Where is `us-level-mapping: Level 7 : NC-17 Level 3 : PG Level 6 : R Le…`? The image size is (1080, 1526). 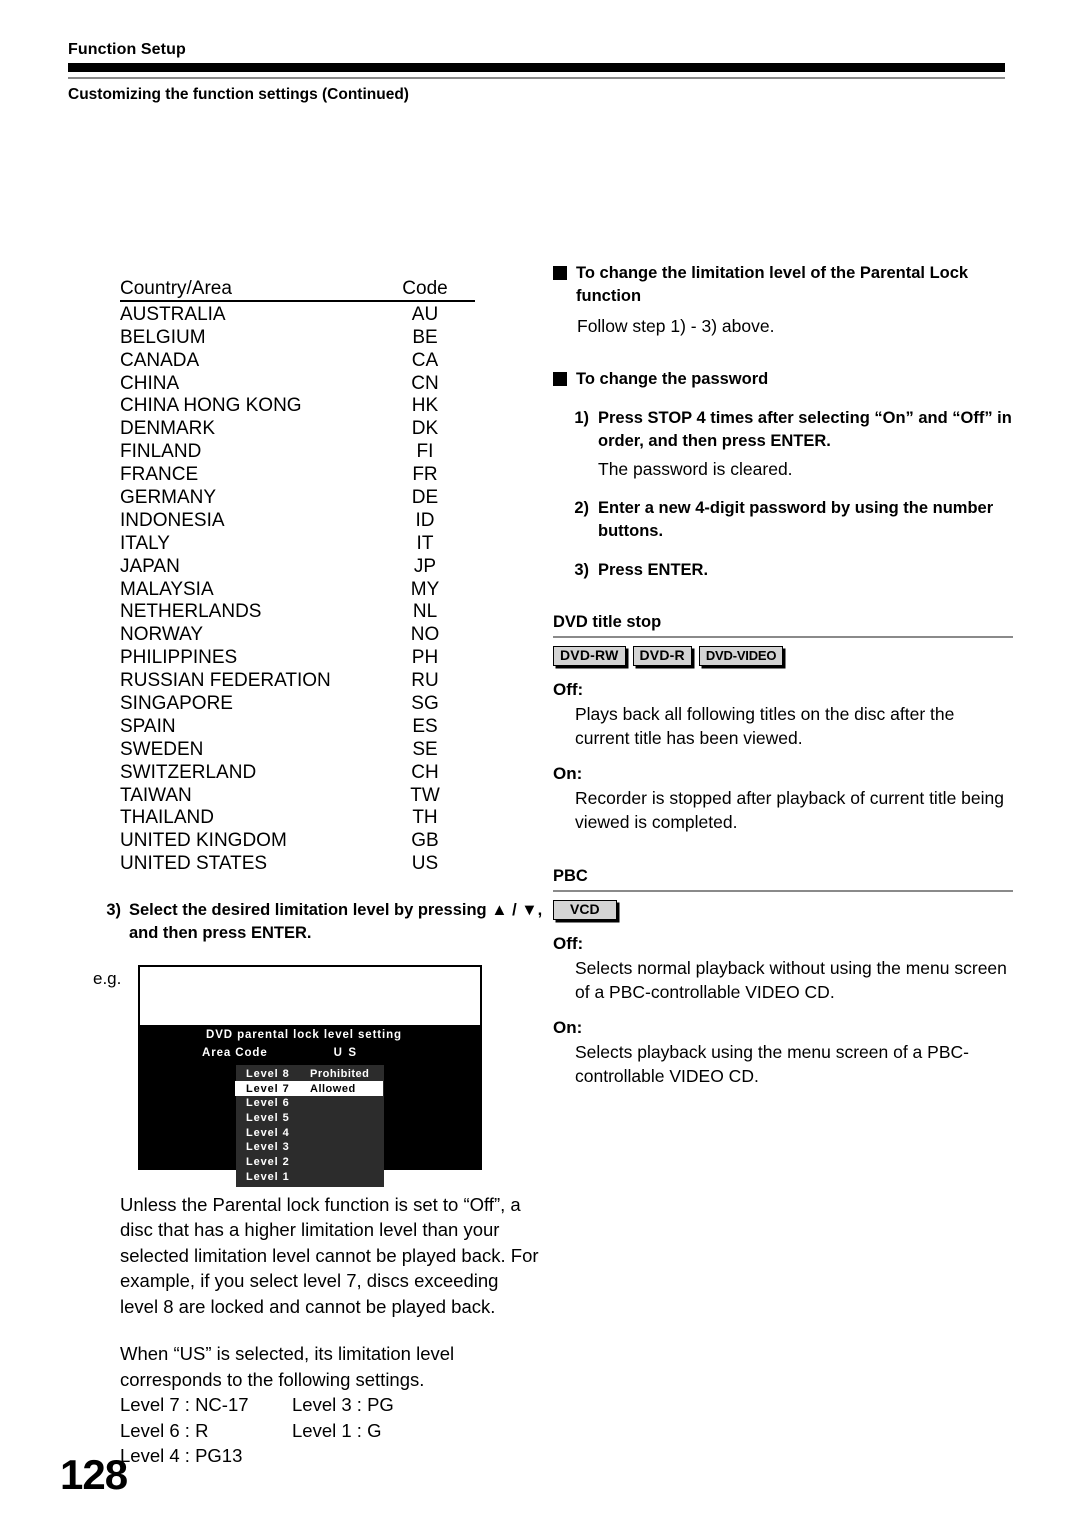
us-level-mapping: Level 7 : NC-17 Level 3 : PG Level 6 : R Le… is located at coordinates (334, 1430).